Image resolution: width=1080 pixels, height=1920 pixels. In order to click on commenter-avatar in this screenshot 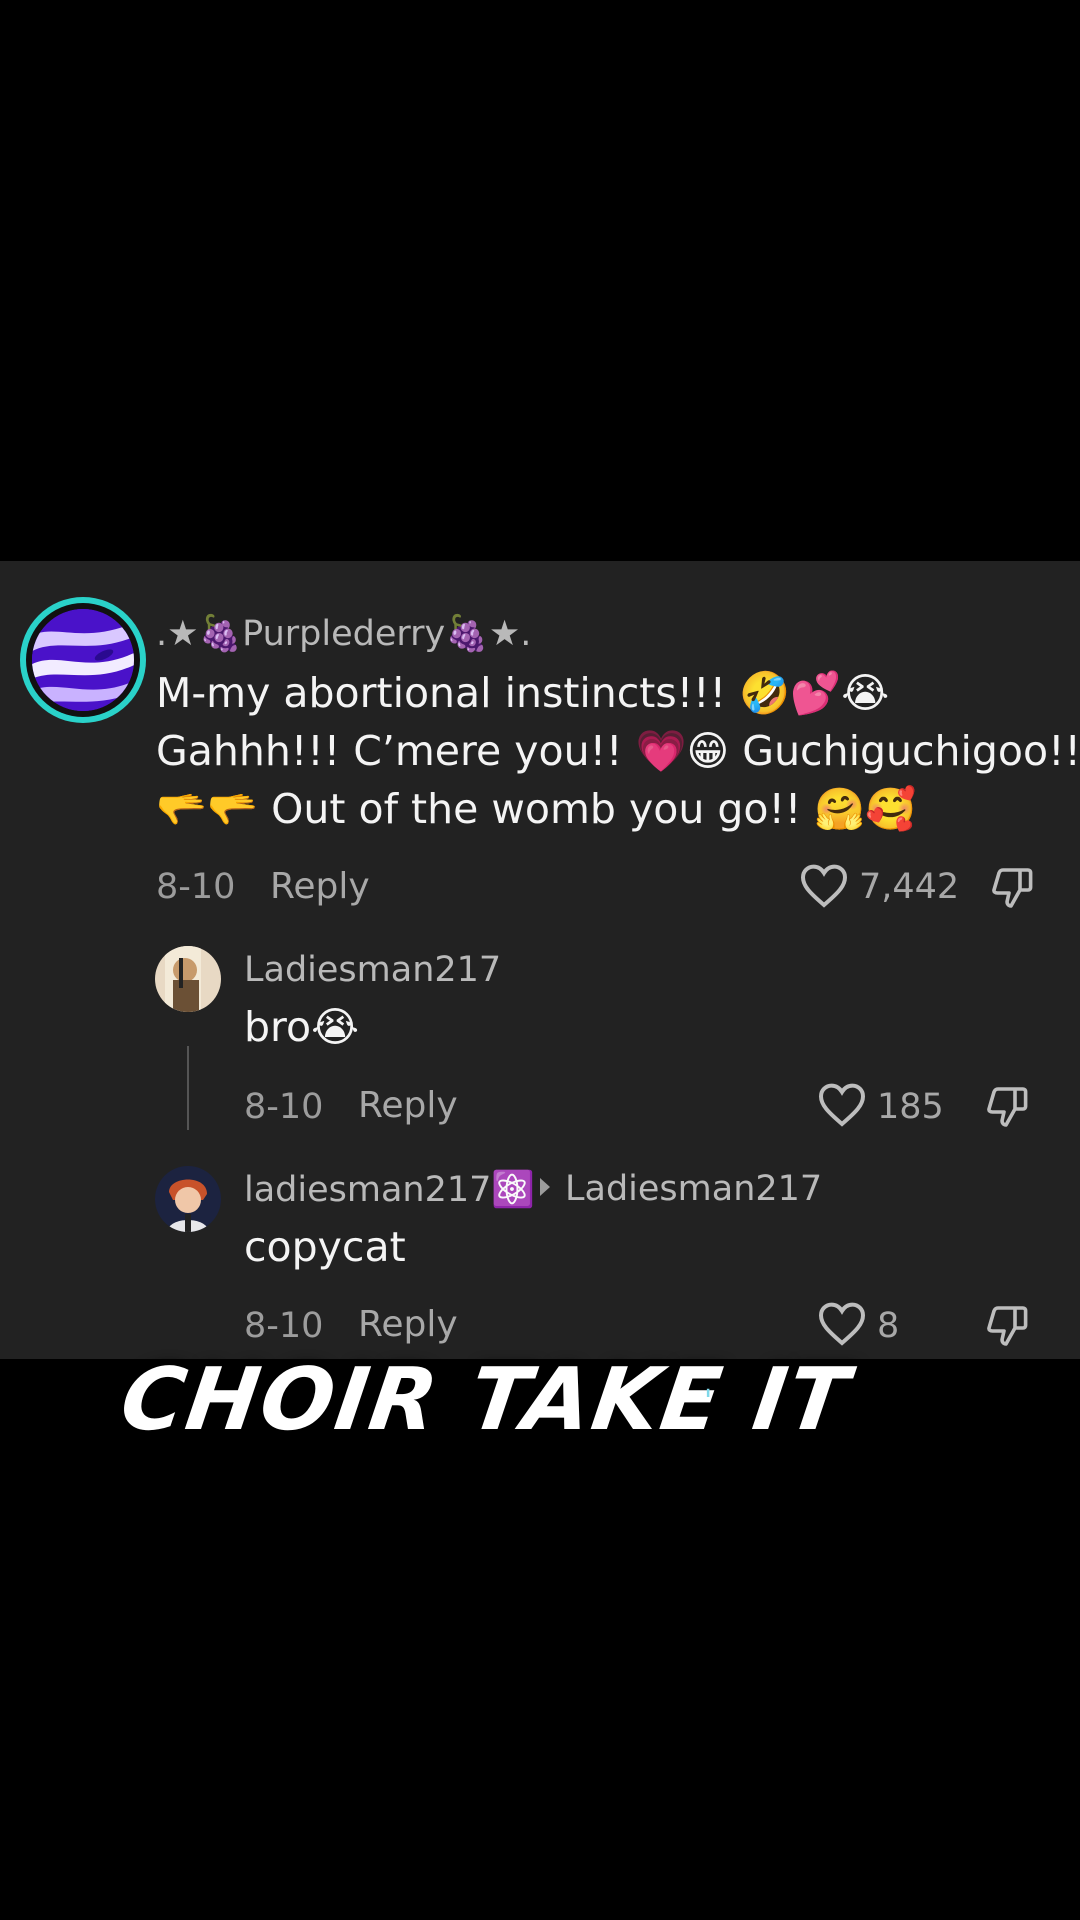, I will do `click(83, 660)`.